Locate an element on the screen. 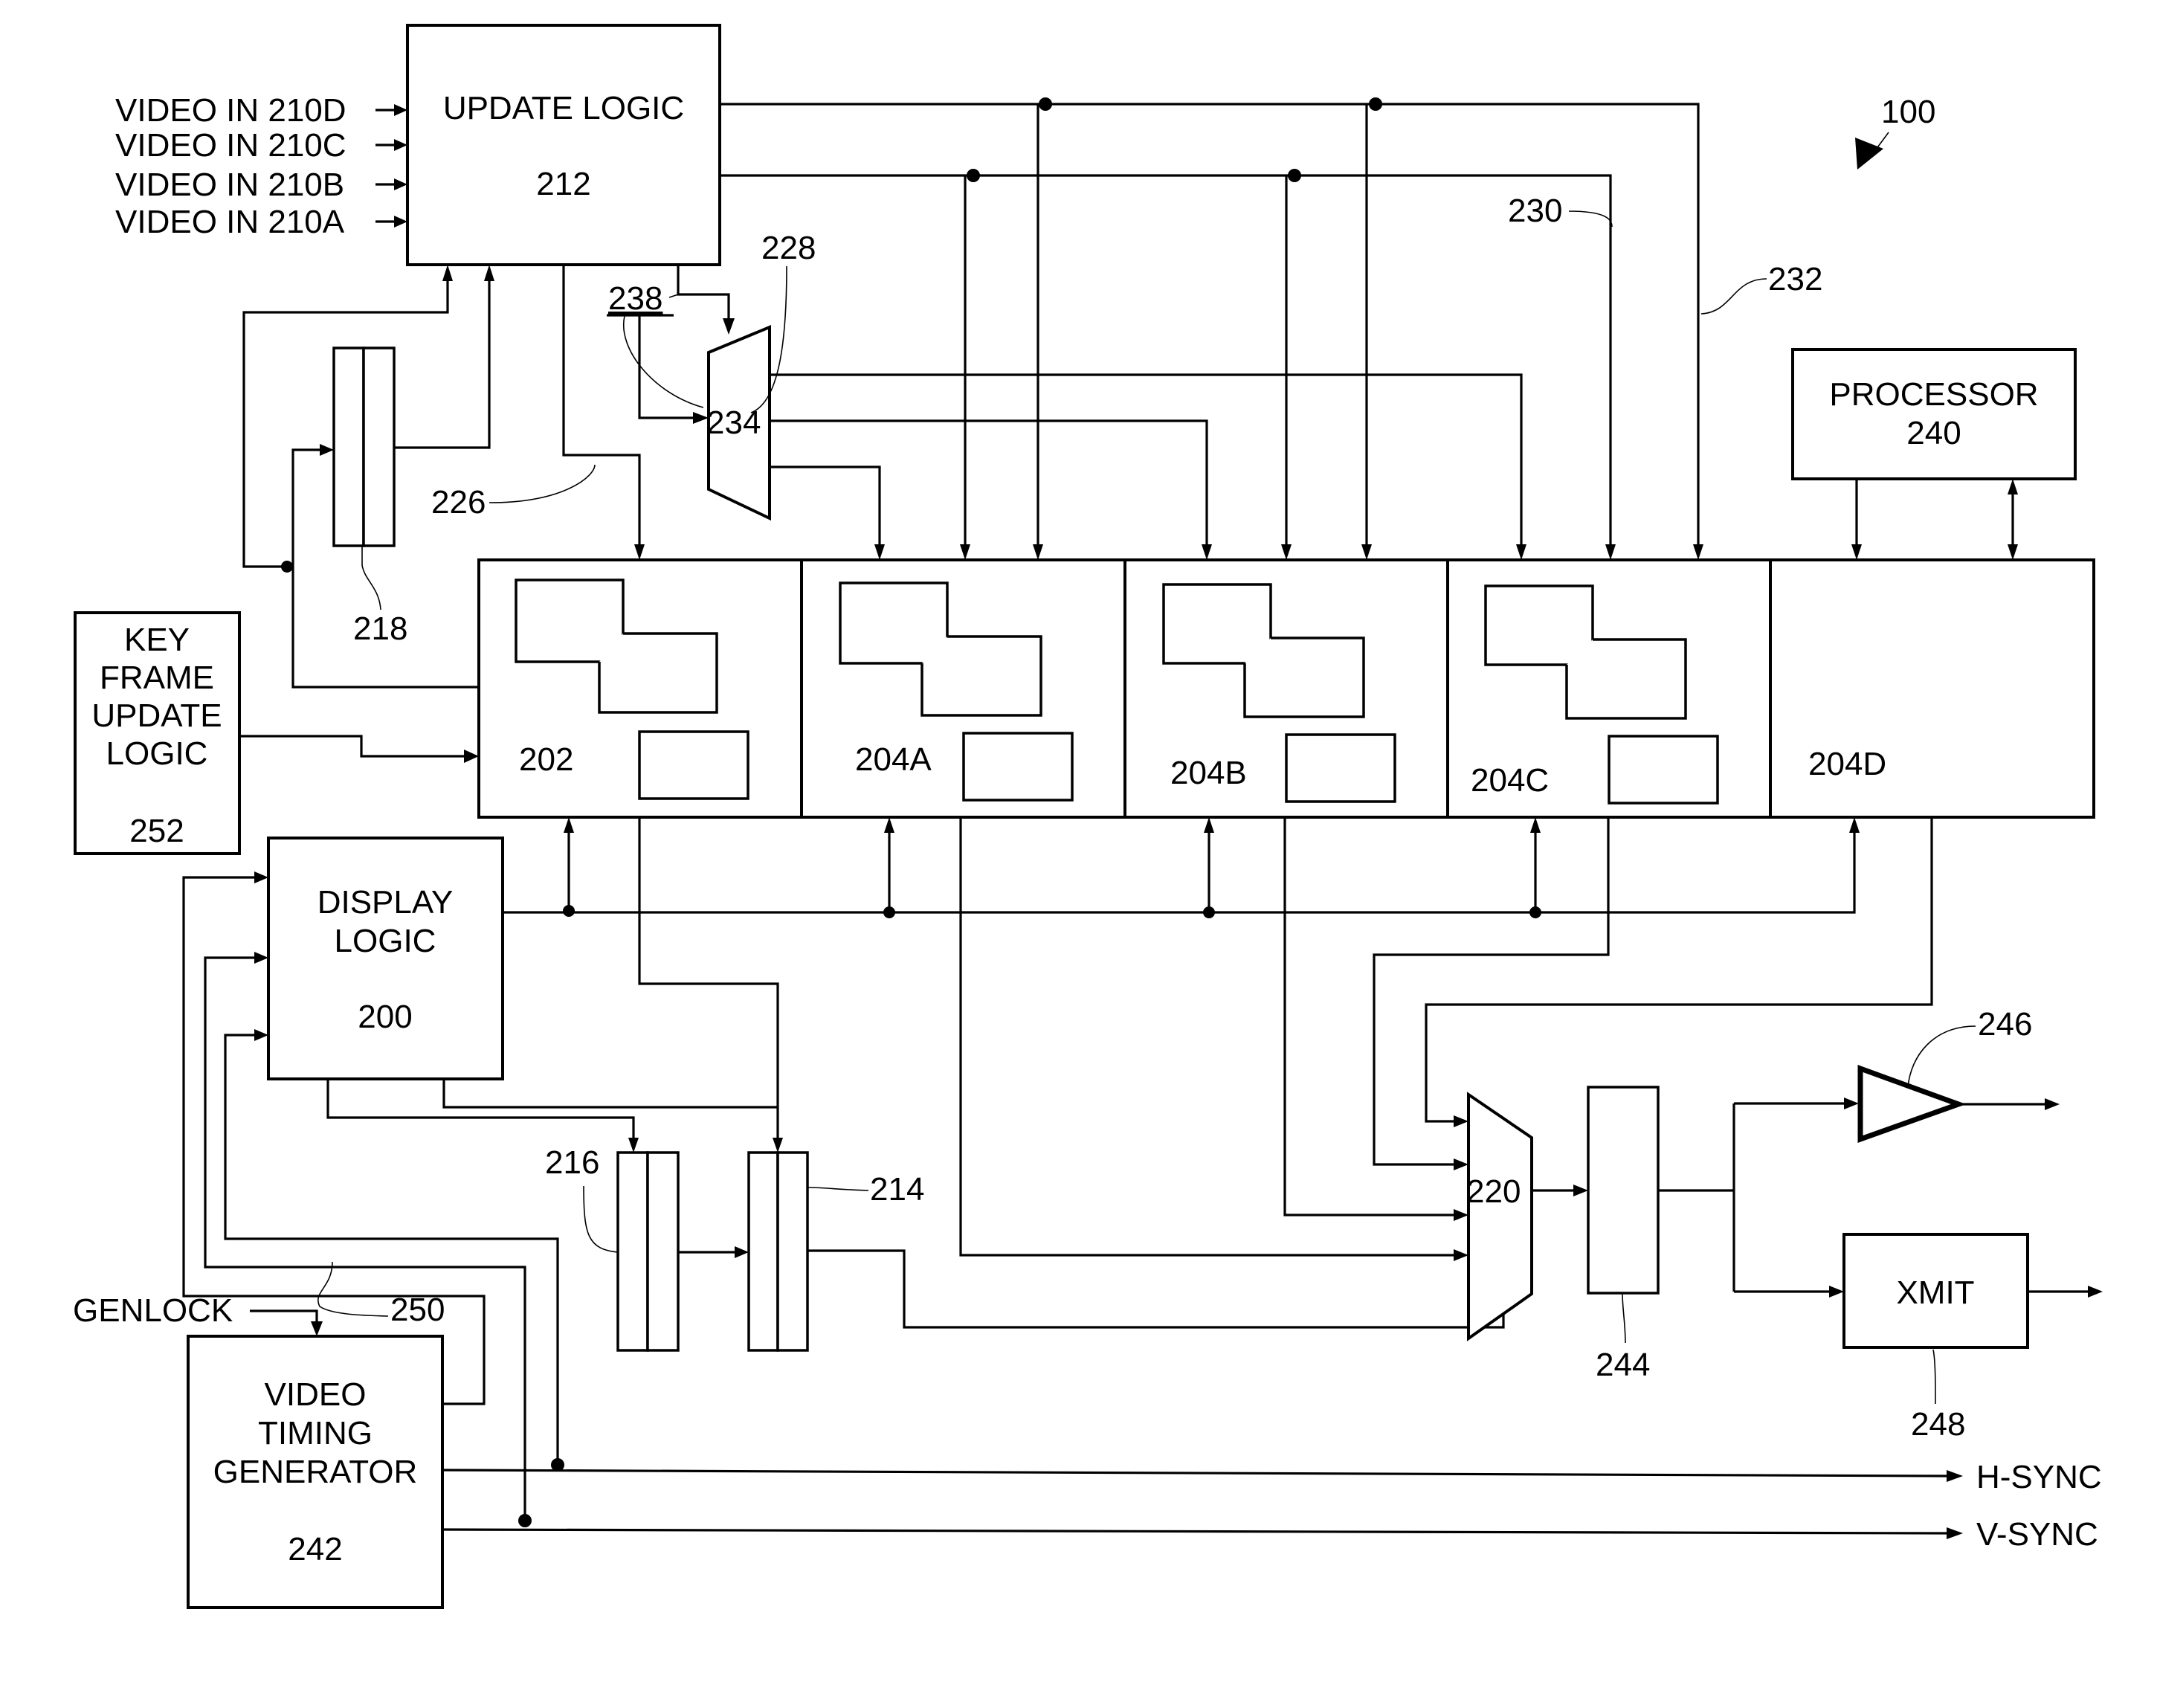 The image size is (2157, 1708). reg-244-label: 244 is located at coordinates (1623, 1365).